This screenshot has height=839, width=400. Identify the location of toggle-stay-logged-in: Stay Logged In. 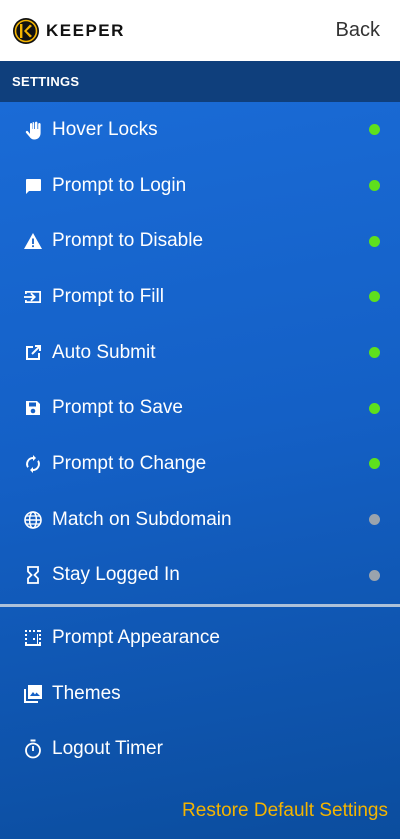
(200, 576).